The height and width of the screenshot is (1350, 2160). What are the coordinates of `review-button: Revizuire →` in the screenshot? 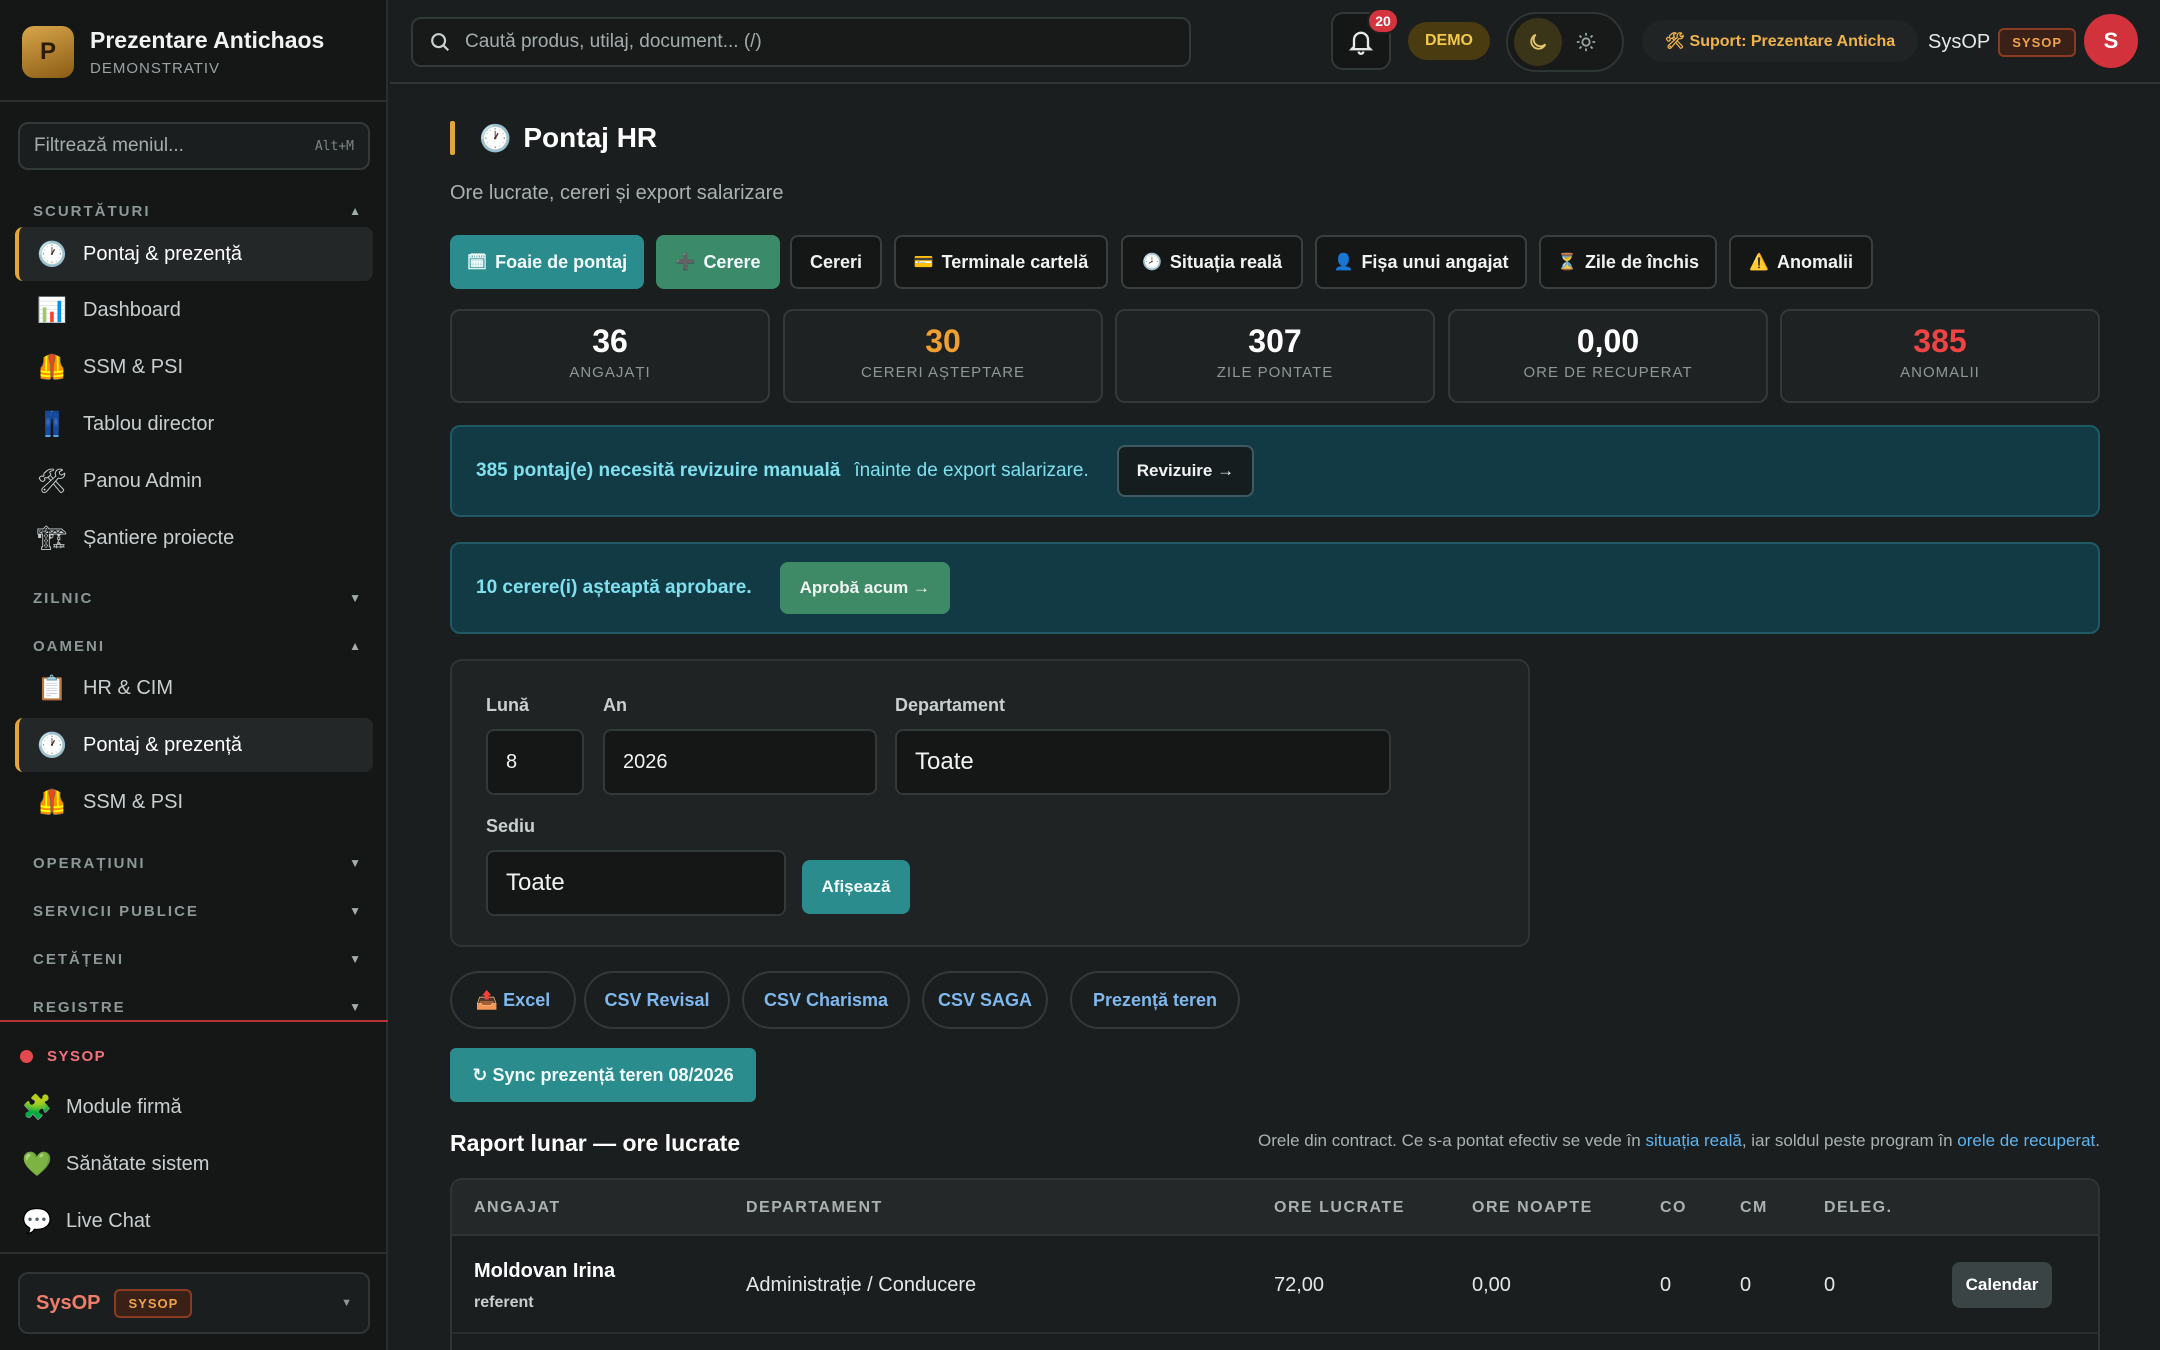 It's located at (1185, 471).